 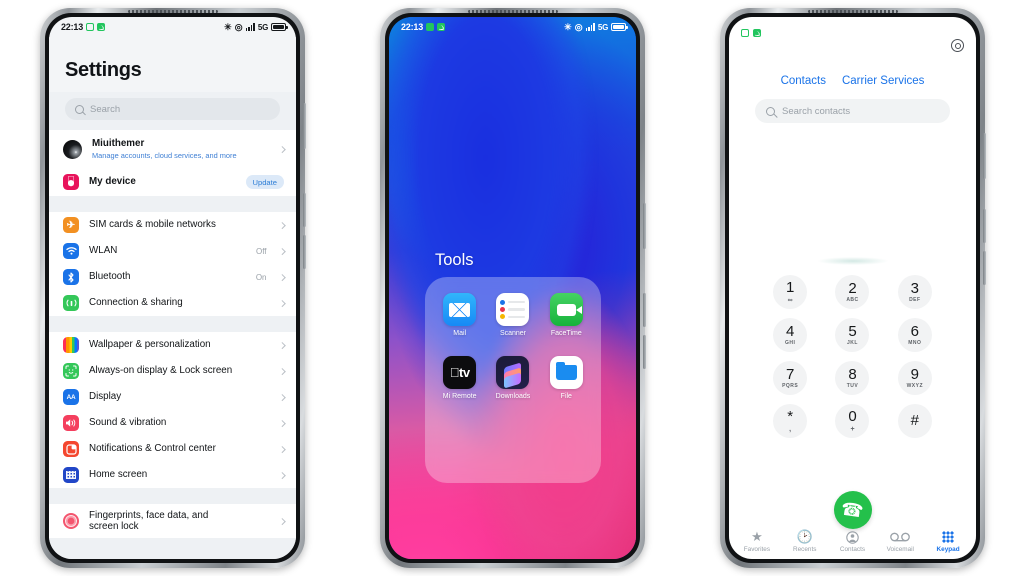 I want to click on sidebar-item-always-on-display: Always-on display & Lock screen, so click(x=172, y=371).